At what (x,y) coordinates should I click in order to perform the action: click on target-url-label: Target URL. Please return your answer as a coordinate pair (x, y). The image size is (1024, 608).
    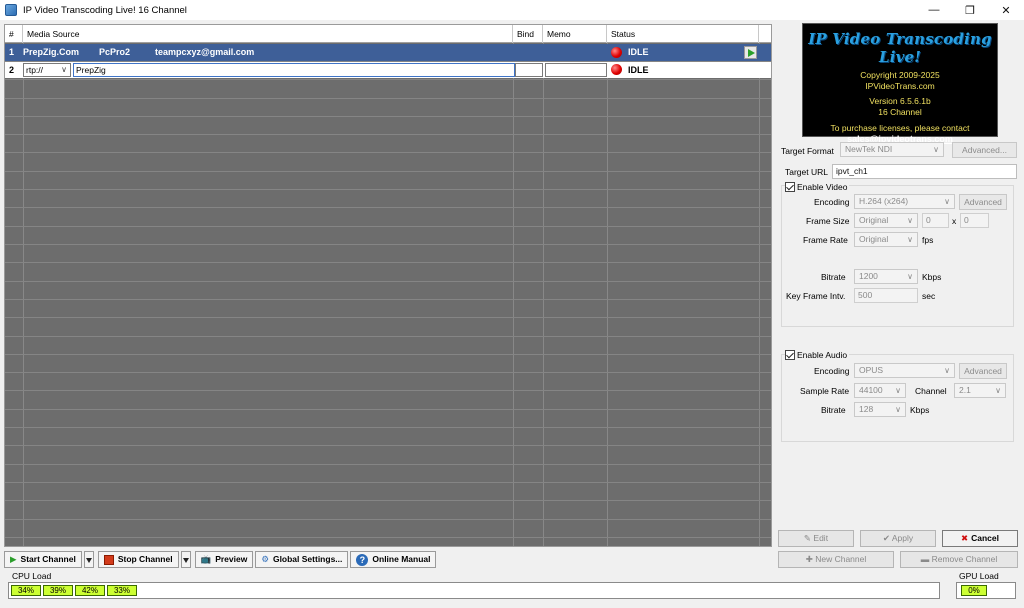
    Looking at the image, I should click on (806, 172).